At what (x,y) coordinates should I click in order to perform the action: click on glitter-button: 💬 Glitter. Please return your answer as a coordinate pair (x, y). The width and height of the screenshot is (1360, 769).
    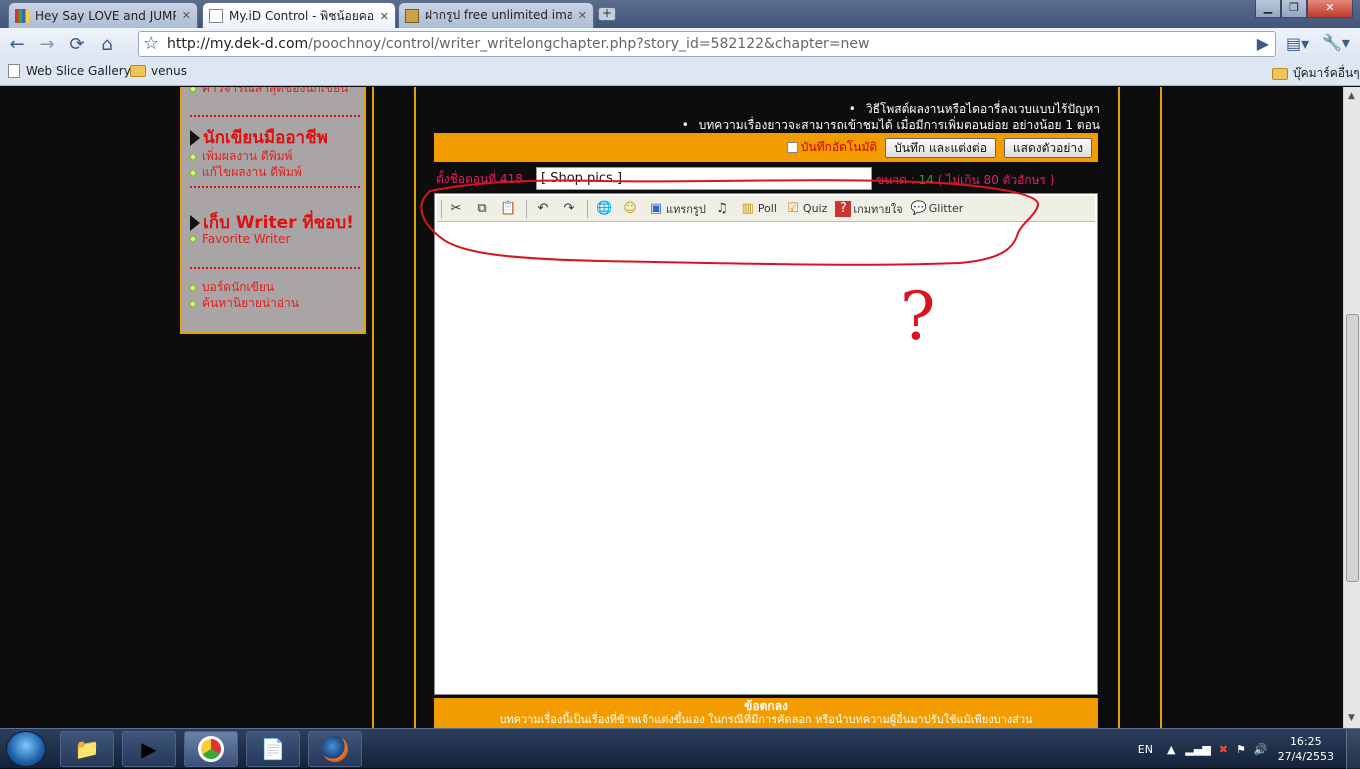
    Looking at the image, I should click on (937, 209).